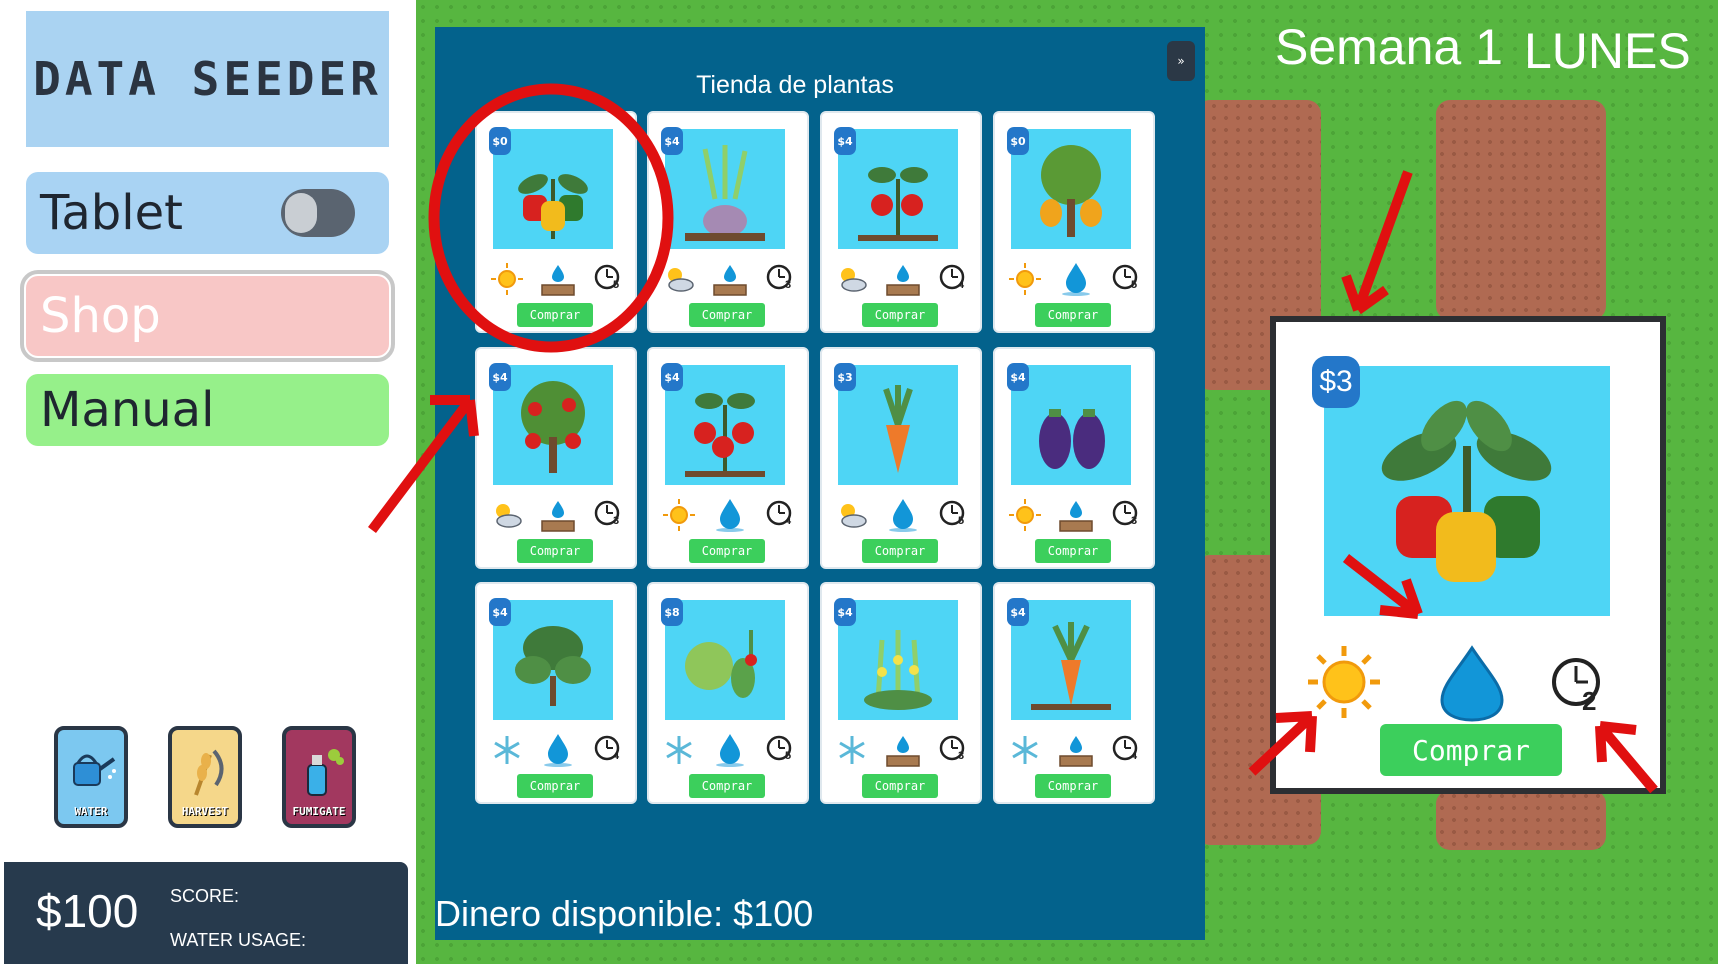 The height and width of the screenshot is (964, 1718). What do you see at coordinates (207, 316) in the screenshot?
I see `shop-button: Shop` at bounding box center [207, 316].